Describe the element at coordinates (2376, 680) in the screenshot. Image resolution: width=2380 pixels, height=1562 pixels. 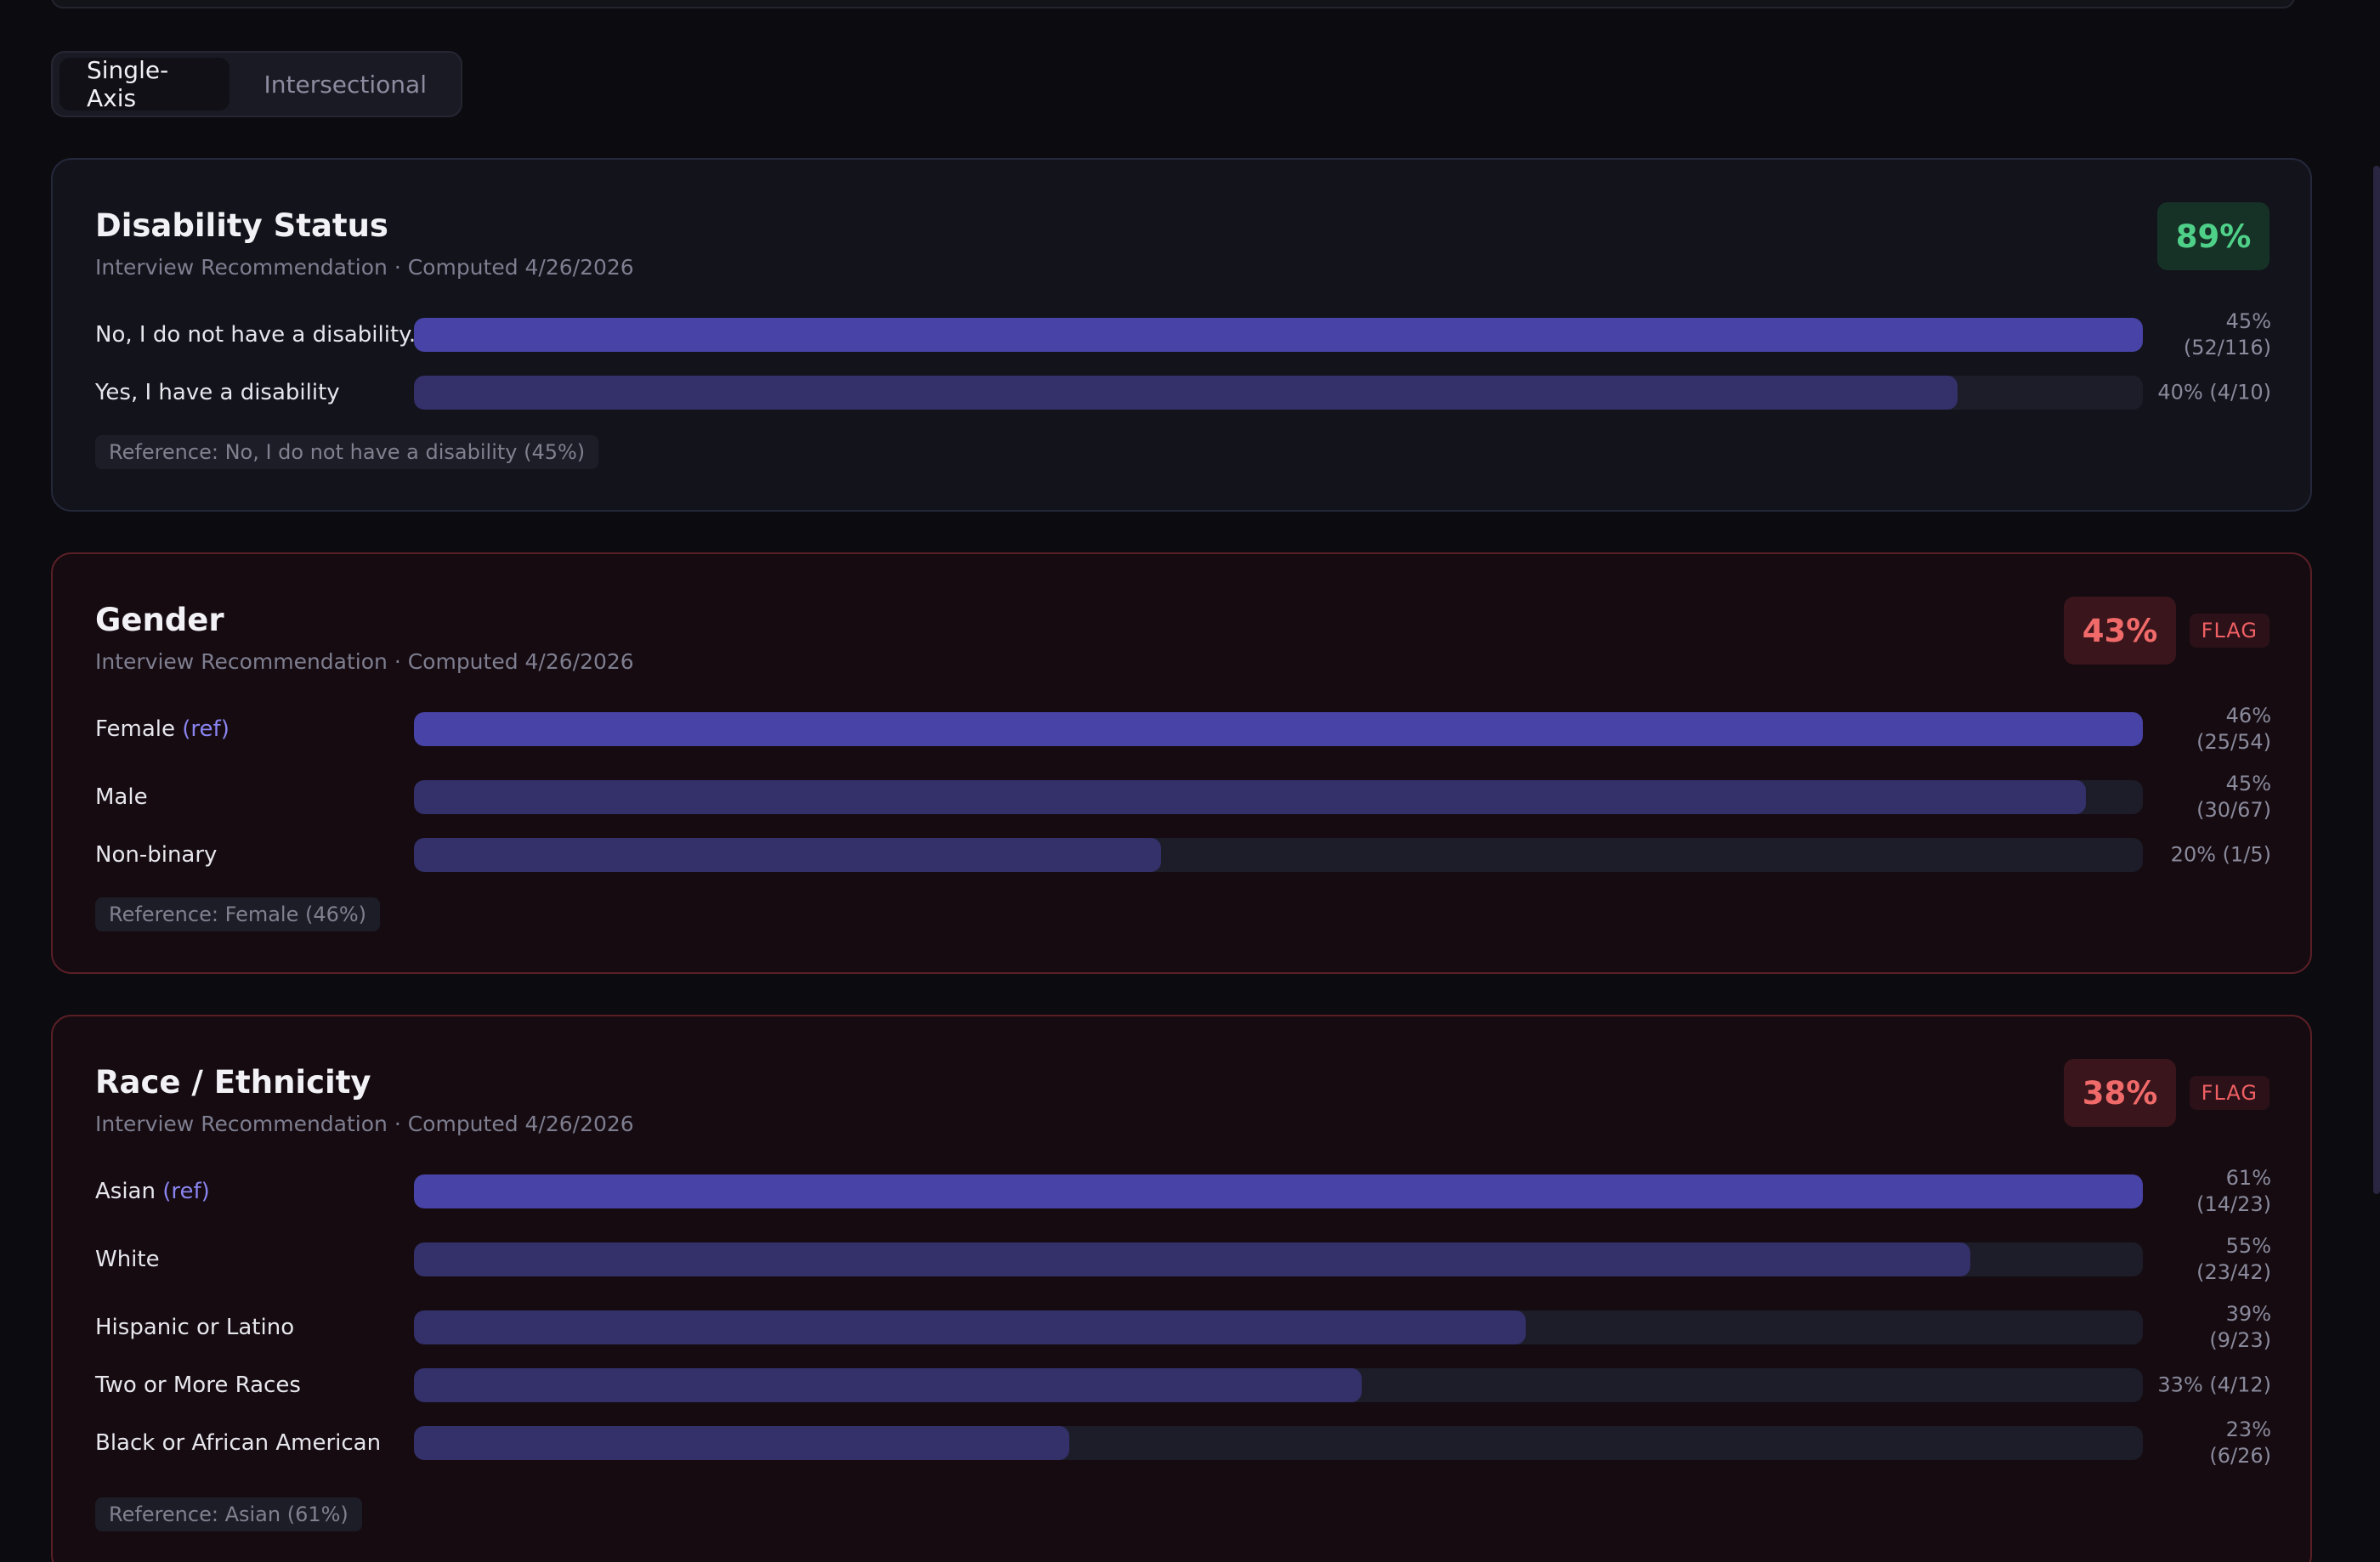
I see `scrollbar` at that location.